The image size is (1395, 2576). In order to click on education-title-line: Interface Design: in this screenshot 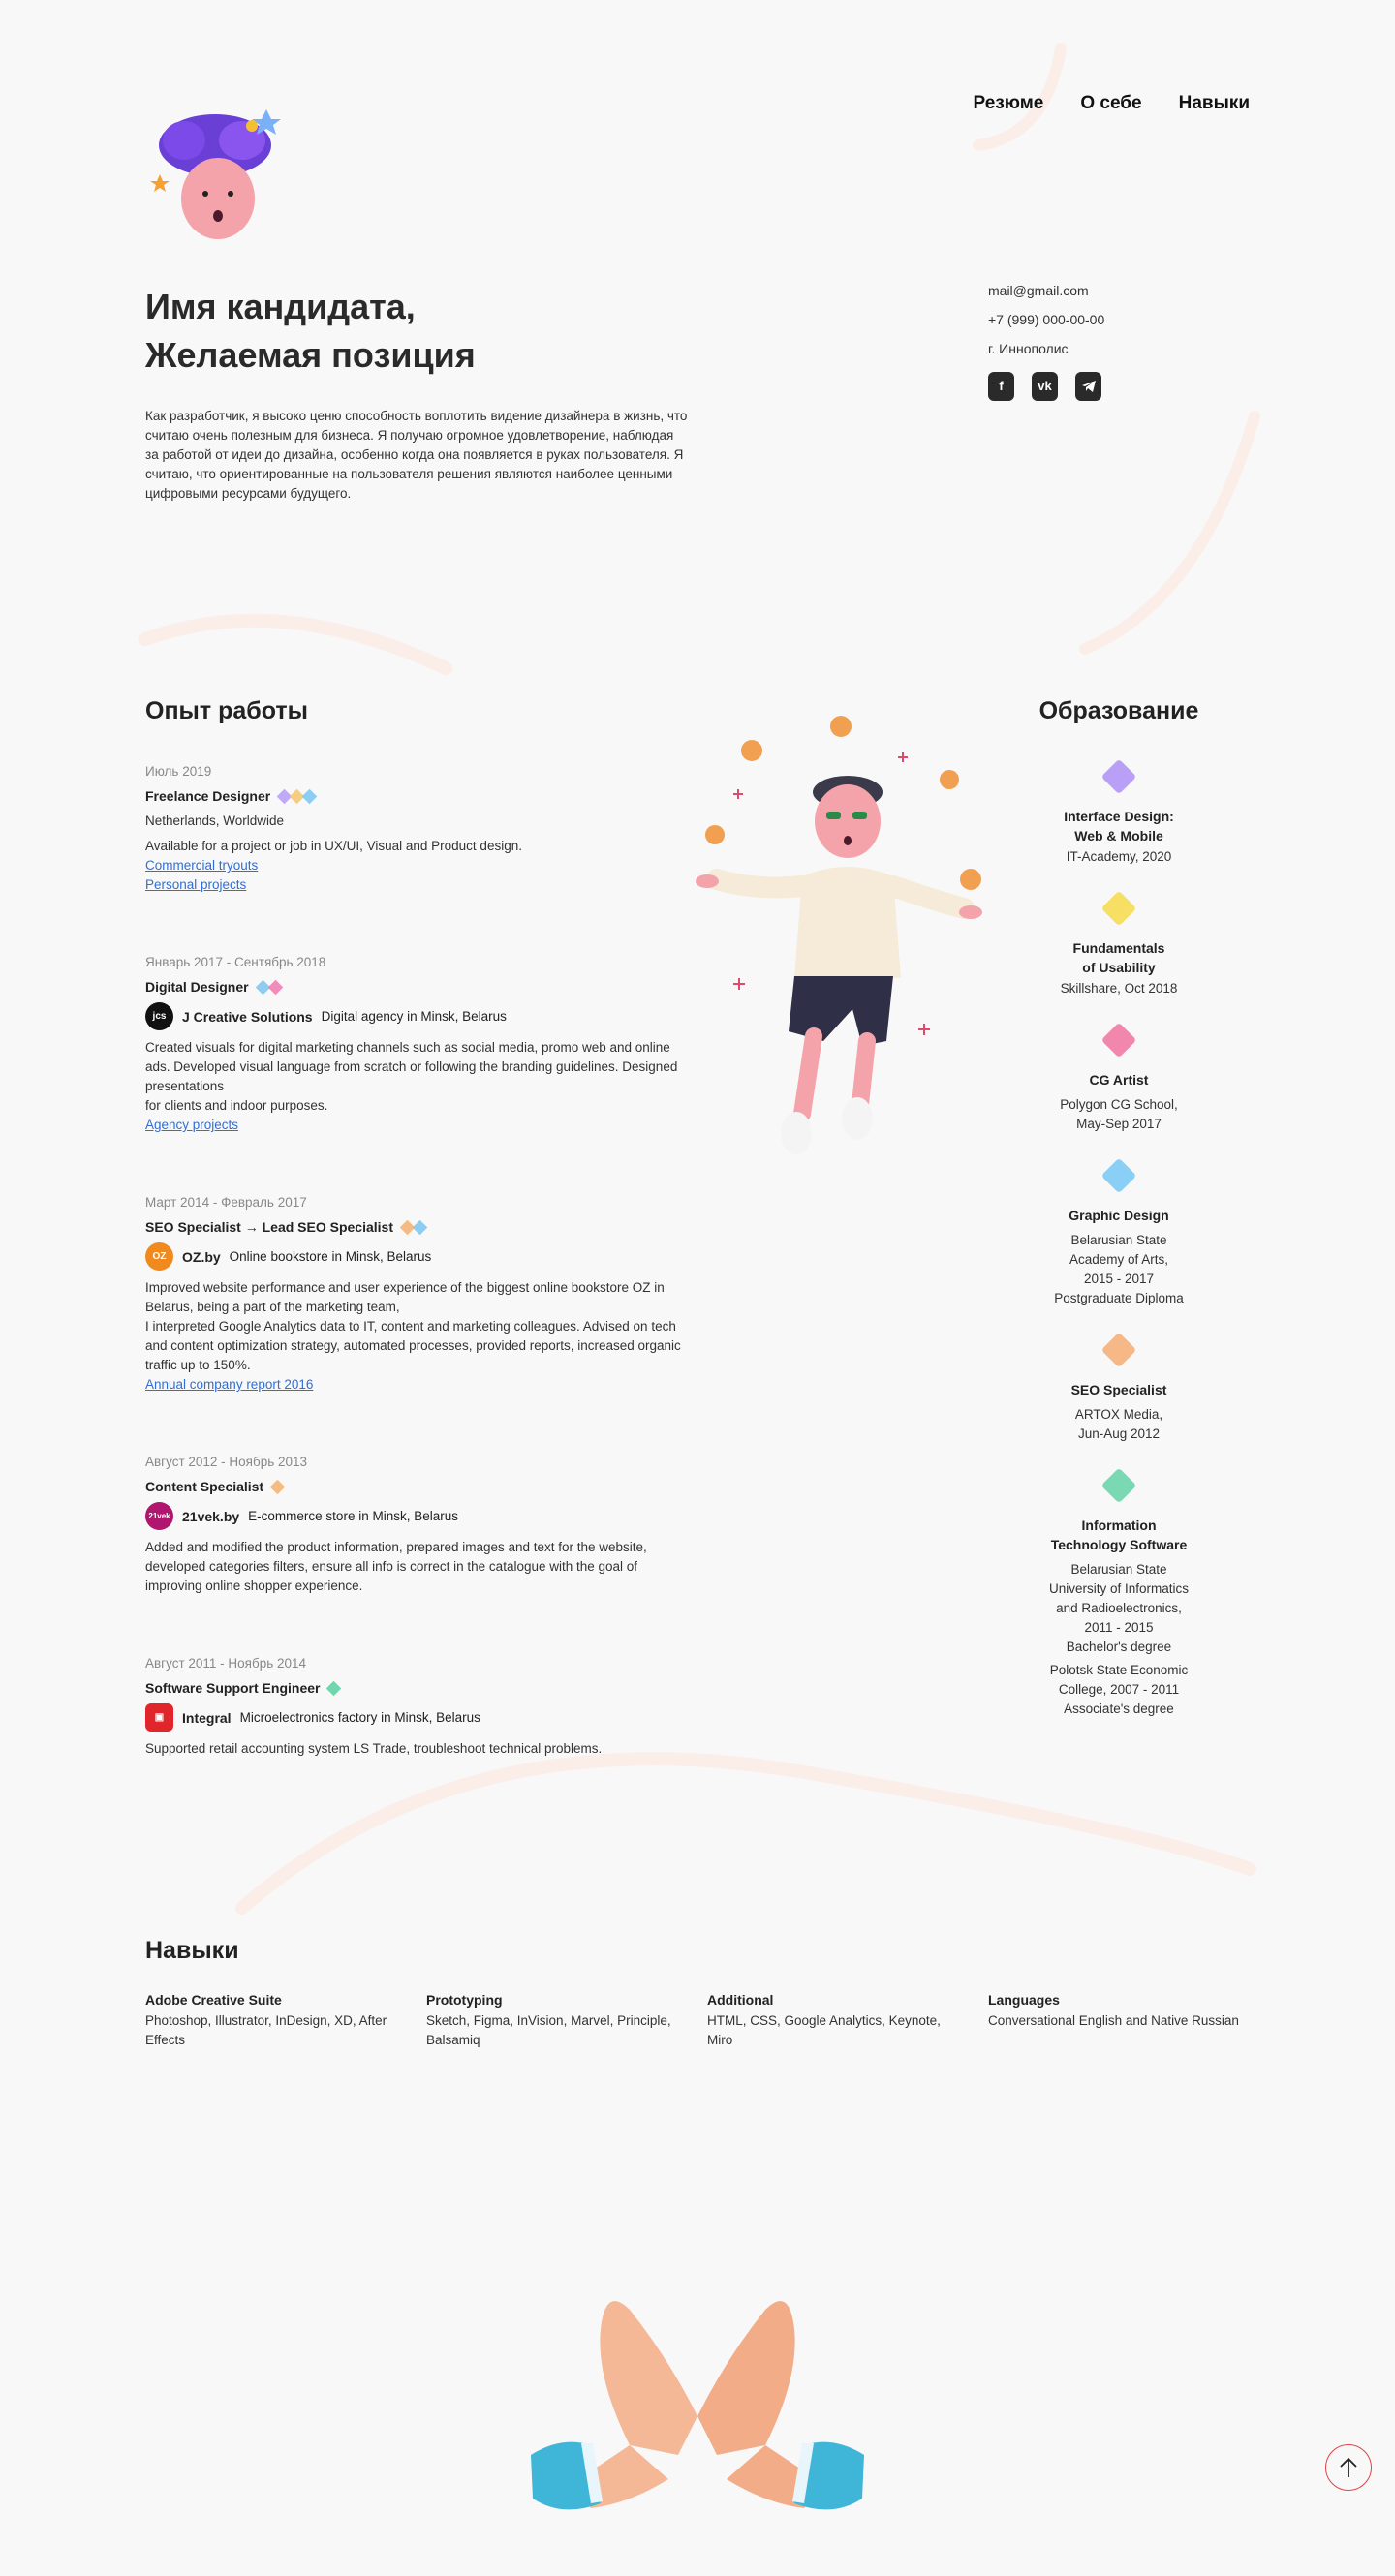, I will do `click(1119, 816)`.